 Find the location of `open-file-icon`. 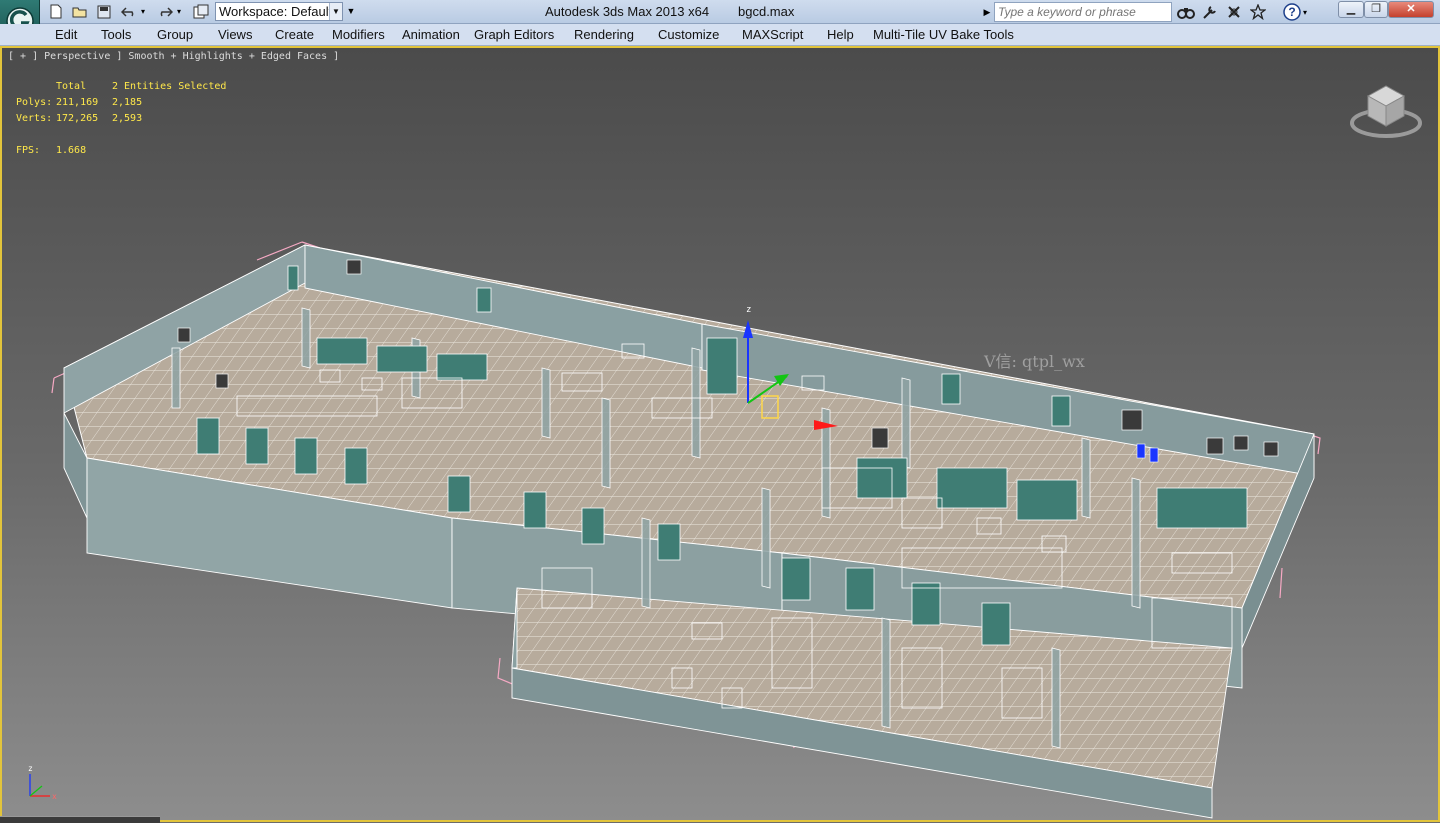

open-file-icon is located at coordinates (79, 12).